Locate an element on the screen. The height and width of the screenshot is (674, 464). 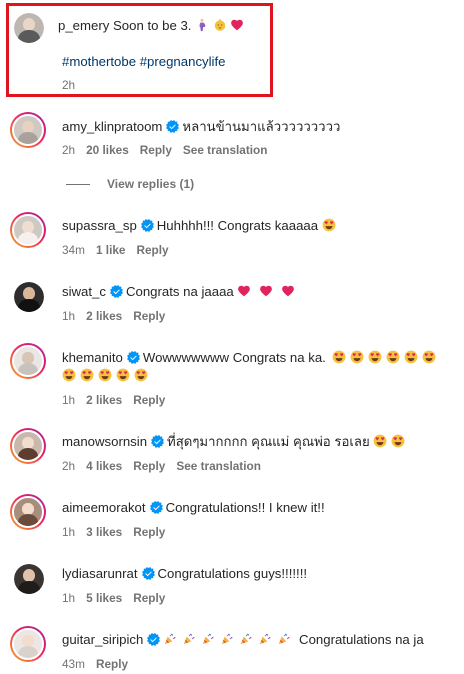
username: guitar_siripich is located at coordinates (102, 639).